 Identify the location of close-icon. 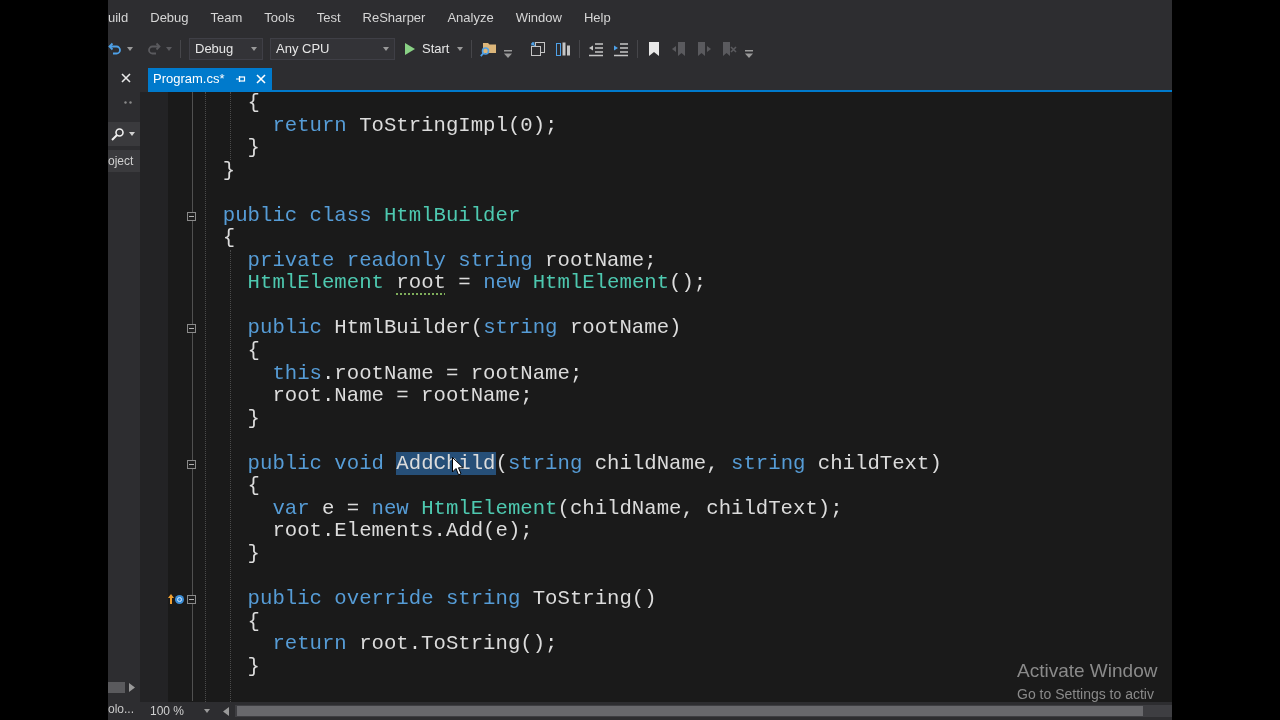
(126, 78).